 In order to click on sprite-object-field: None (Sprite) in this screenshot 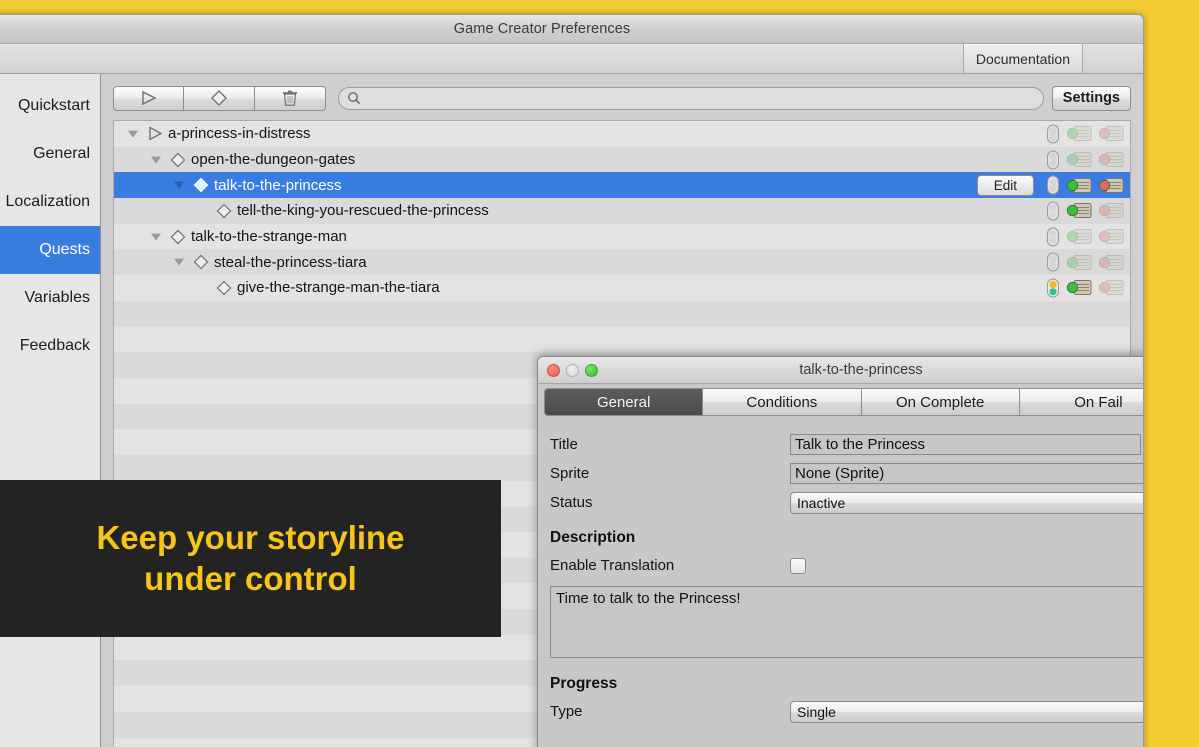, I will do `click(966, 473)`.